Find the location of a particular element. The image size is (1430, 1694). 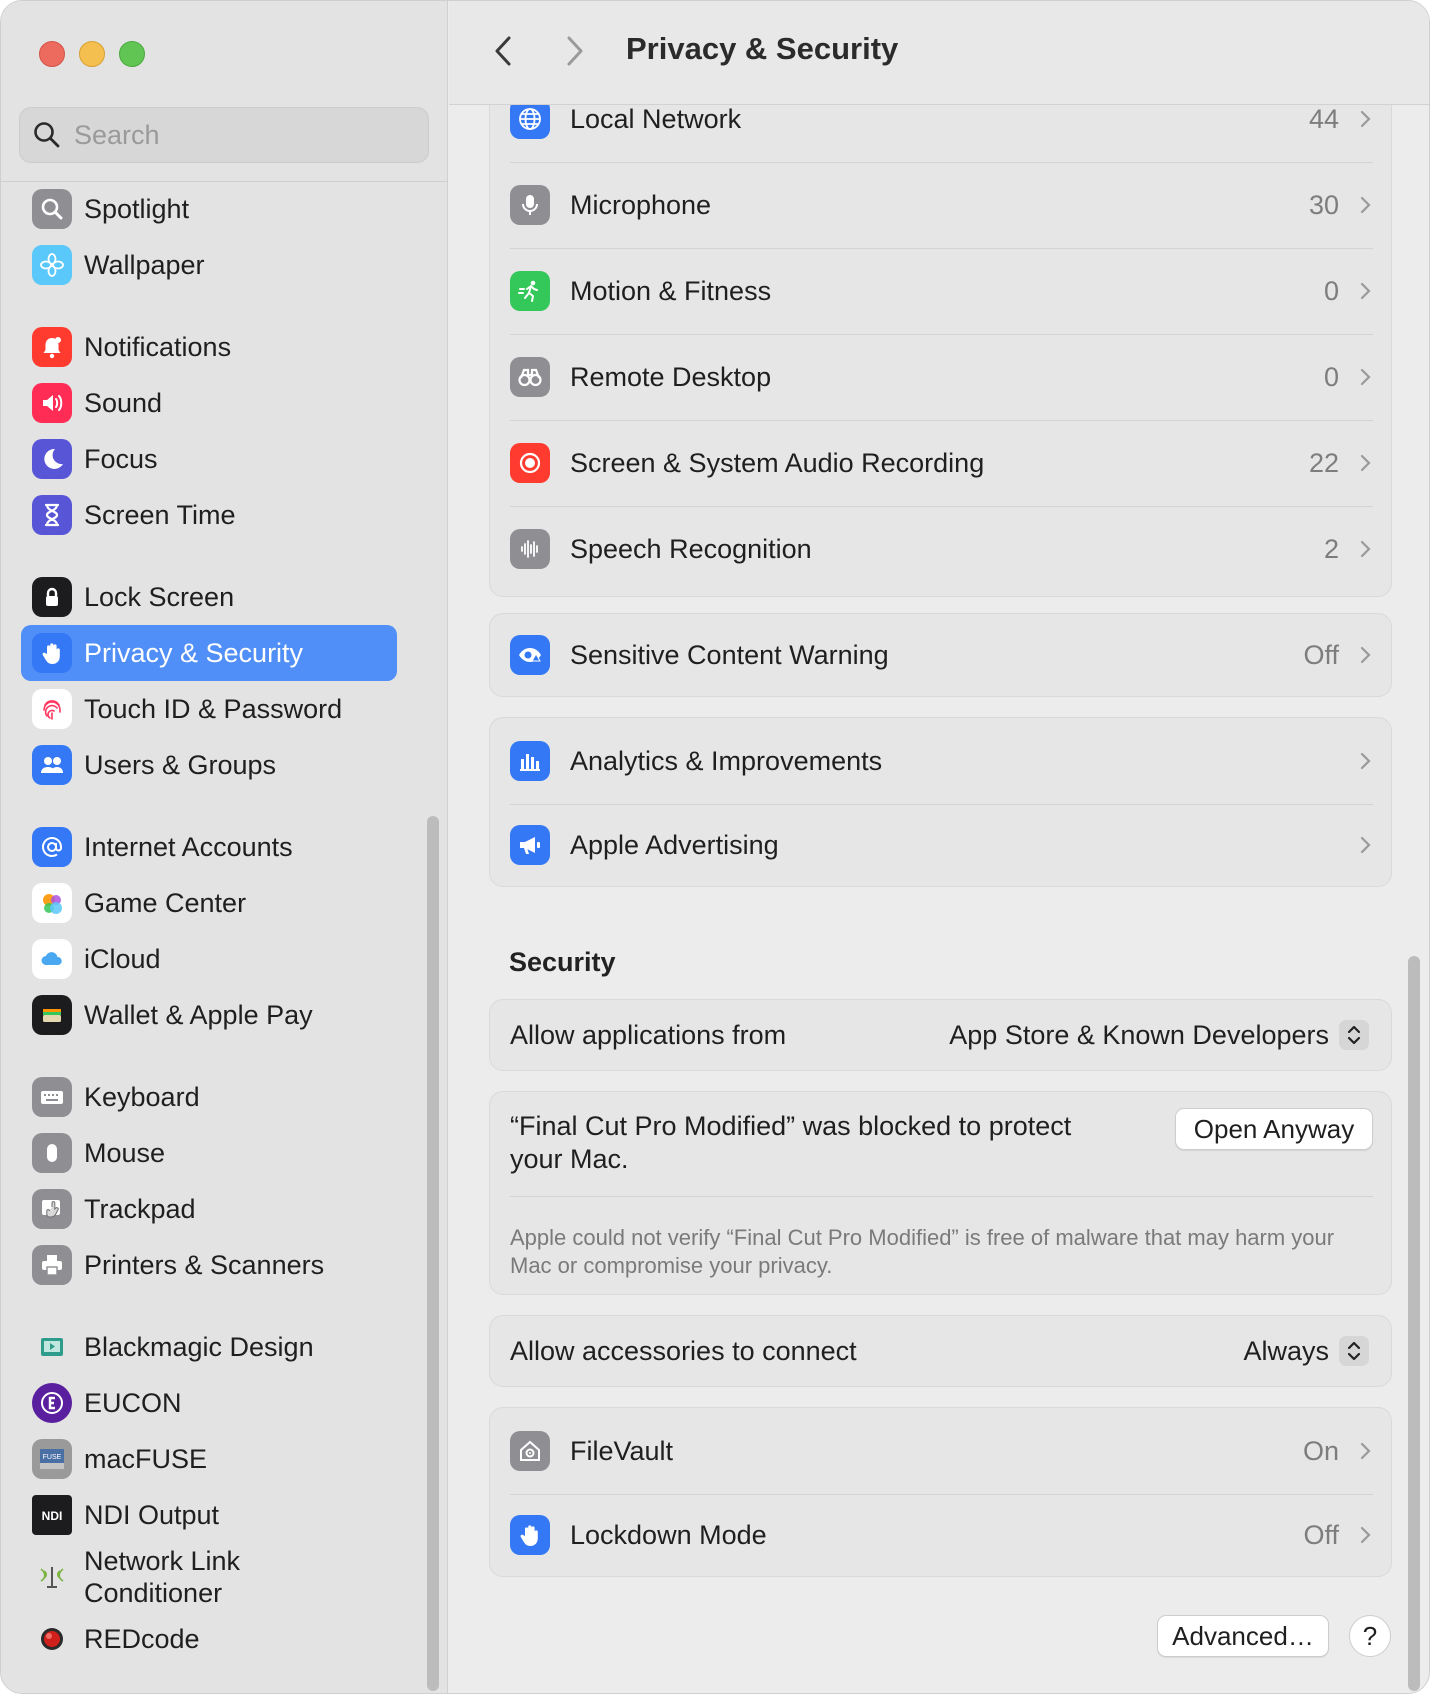

keyboard-icon is located at coordinates (52, 1097).